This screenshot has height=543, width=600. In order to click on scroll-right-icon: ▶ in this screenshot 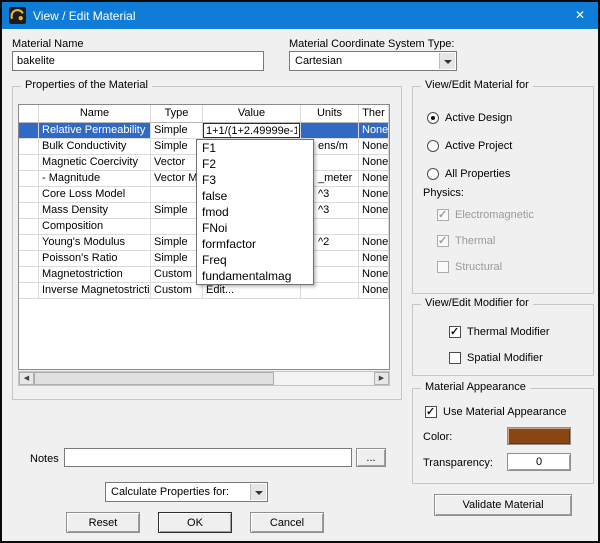, I will do `click(381, 378)`.